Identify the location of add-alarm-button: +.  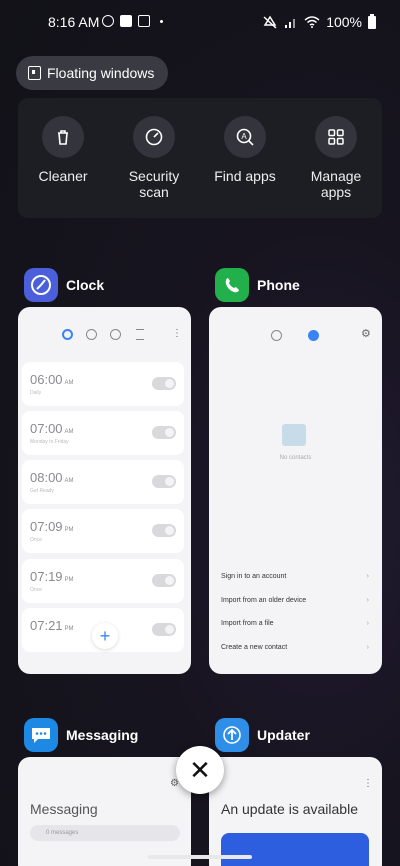
(105, 636).